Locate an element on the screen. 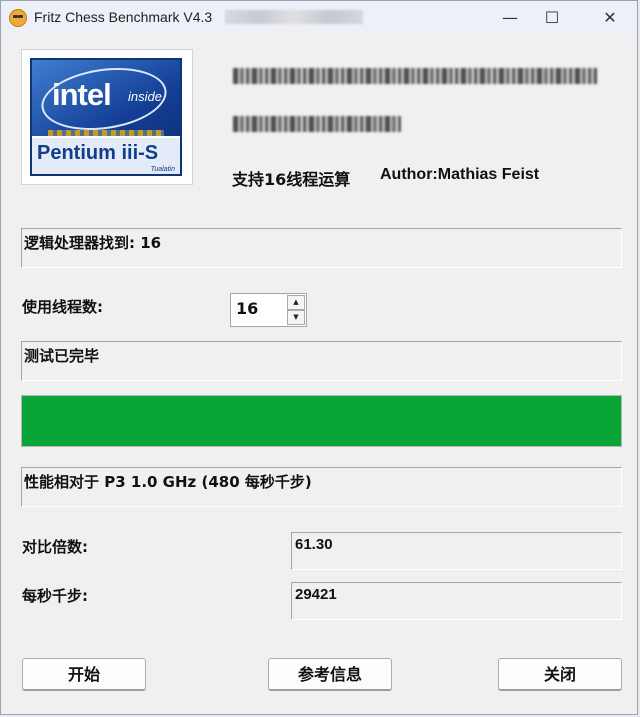 The width and height of the screenshot is (640, 717). progress-fill is located at coordinates (321, 421).